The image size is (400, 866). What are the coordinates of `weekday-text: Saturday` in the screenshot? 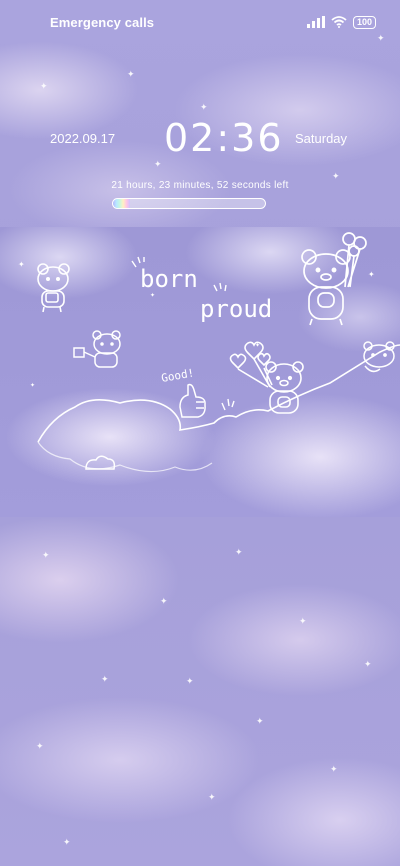 It's located at (321, 138).